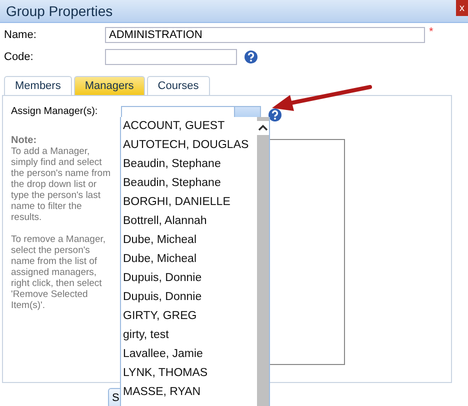 This screenshot has height=406, width=468. Describe the element at coordinates (171, 57) in the screenshot. I see `text-field` at that location.